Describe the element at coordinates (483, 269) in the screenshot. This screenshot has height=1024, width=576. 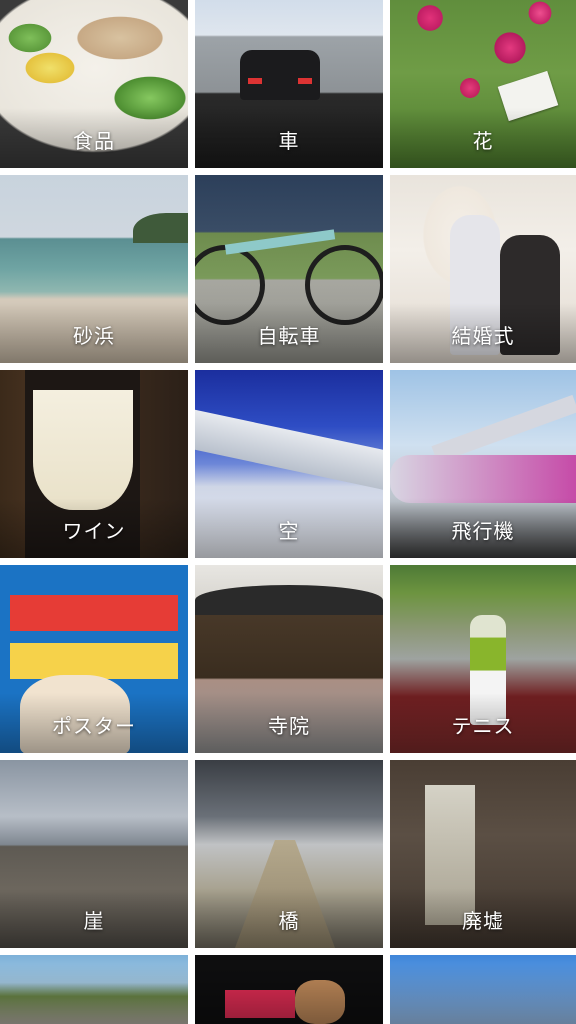
I see `category-tile-wedding: 結婚式` at that location.